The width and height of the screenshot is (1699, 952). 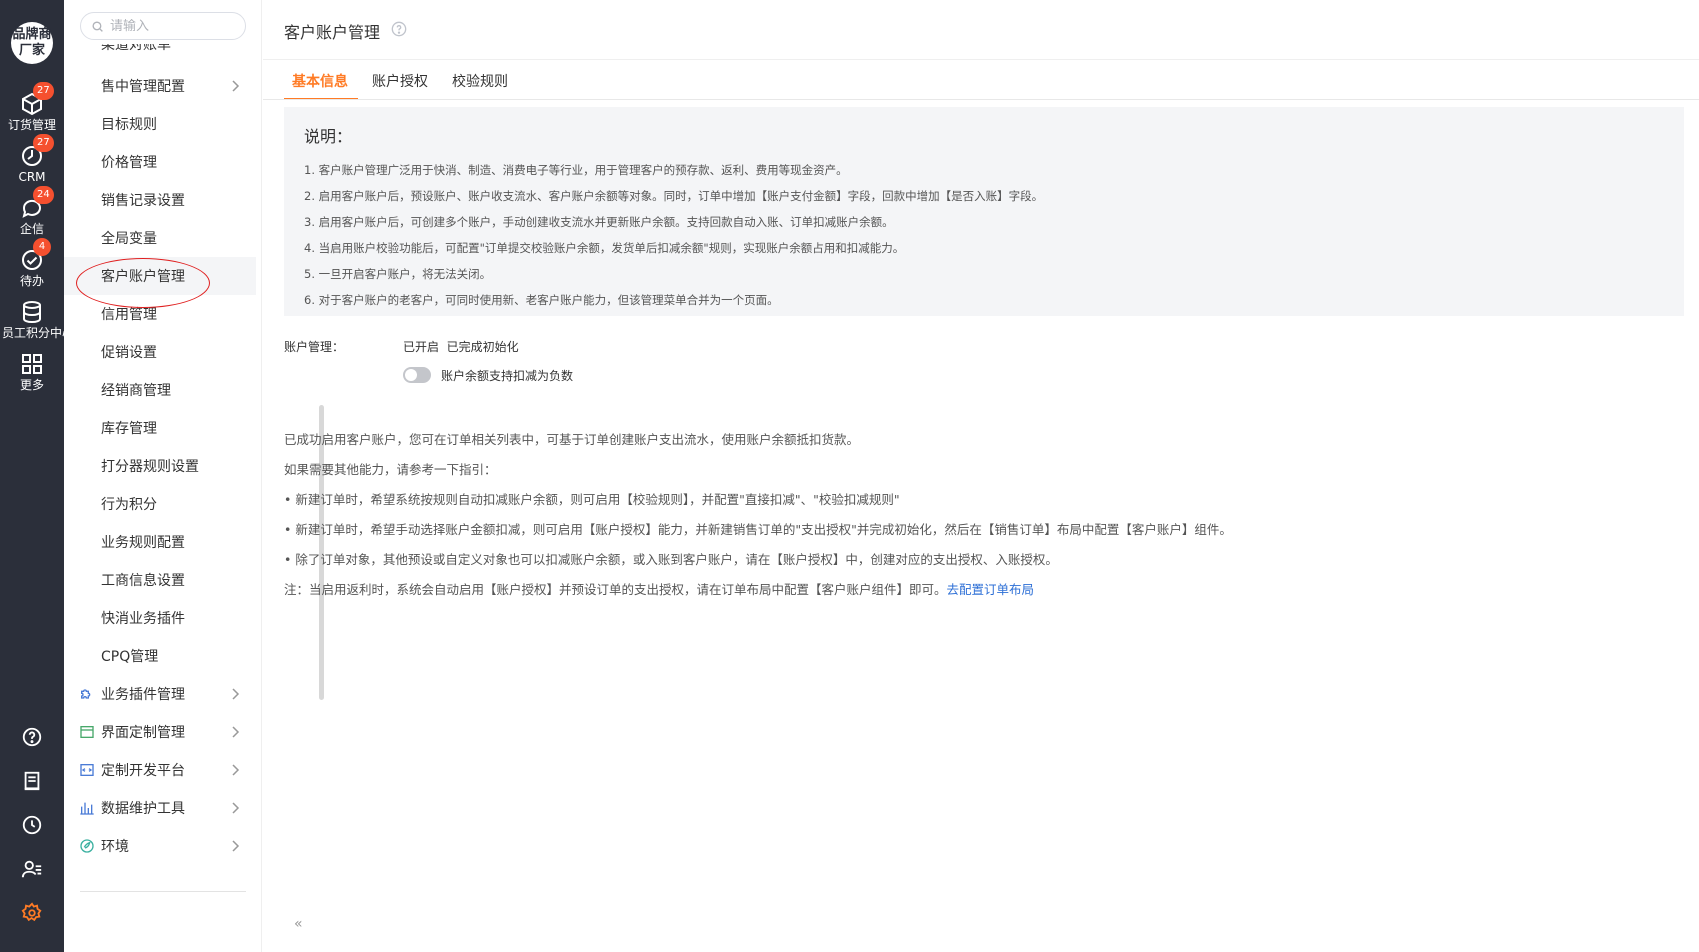 I want to click on guide-line: 如果需要其他能力，请参考一下指引：, so click(x=390, y=469).